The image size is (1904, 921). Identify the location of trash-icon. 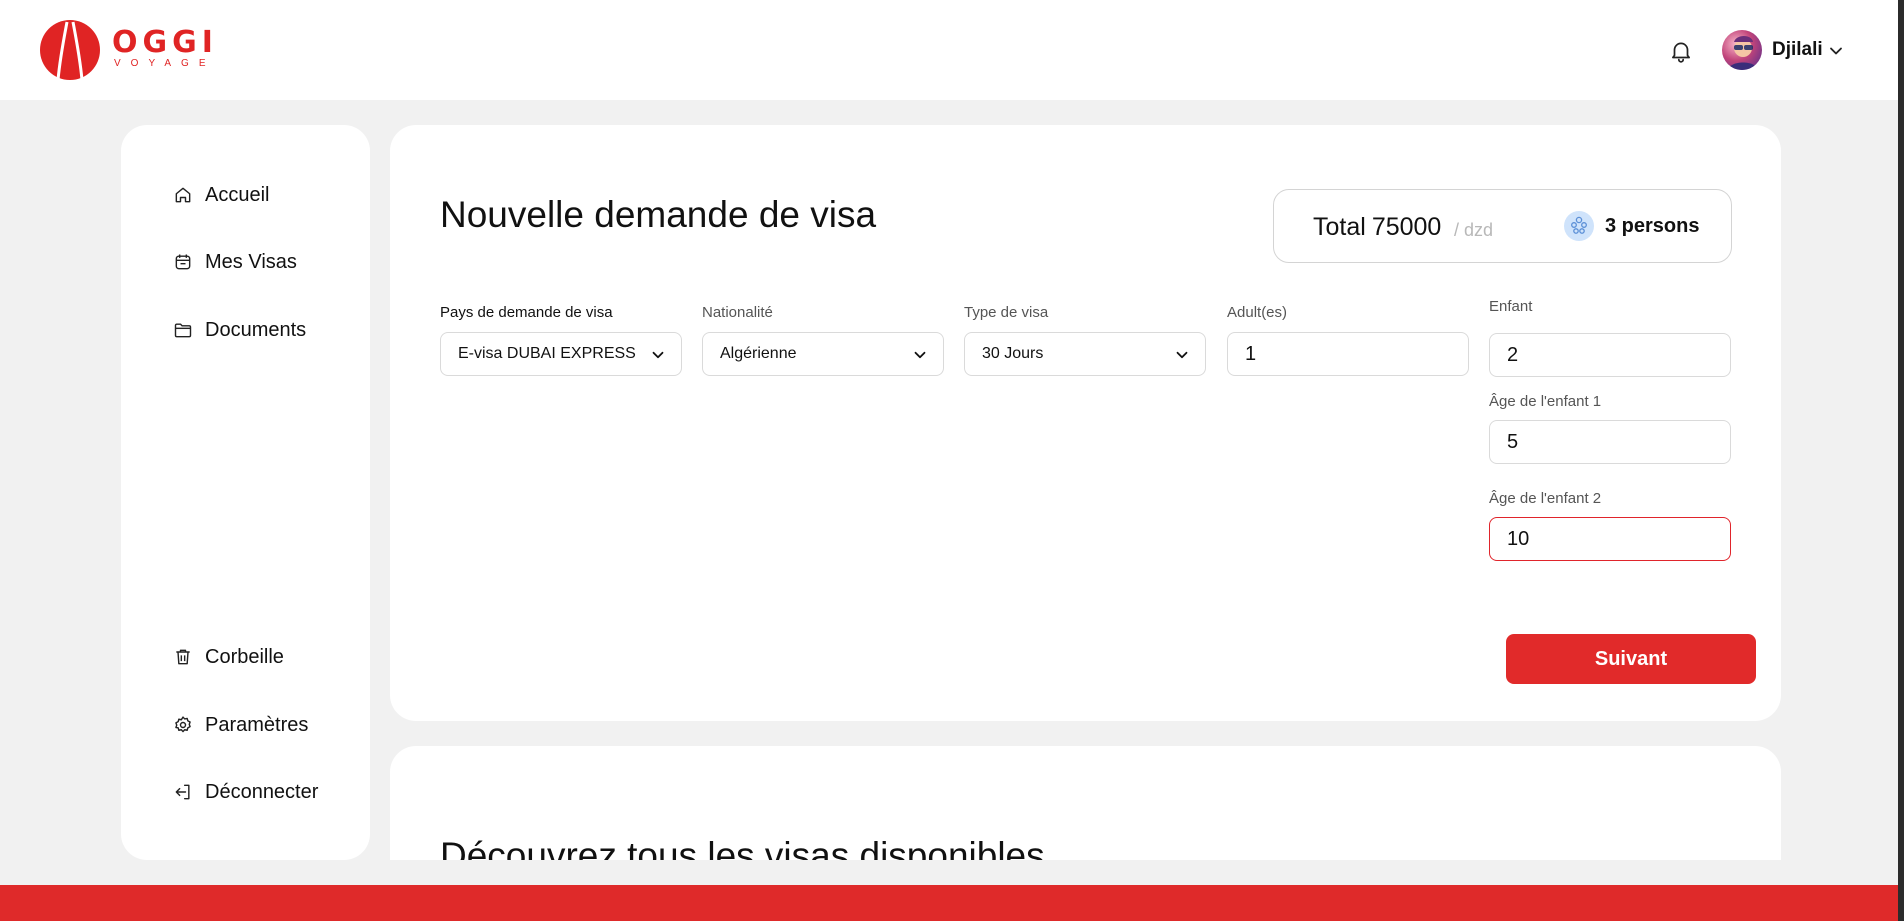
(183, 657).